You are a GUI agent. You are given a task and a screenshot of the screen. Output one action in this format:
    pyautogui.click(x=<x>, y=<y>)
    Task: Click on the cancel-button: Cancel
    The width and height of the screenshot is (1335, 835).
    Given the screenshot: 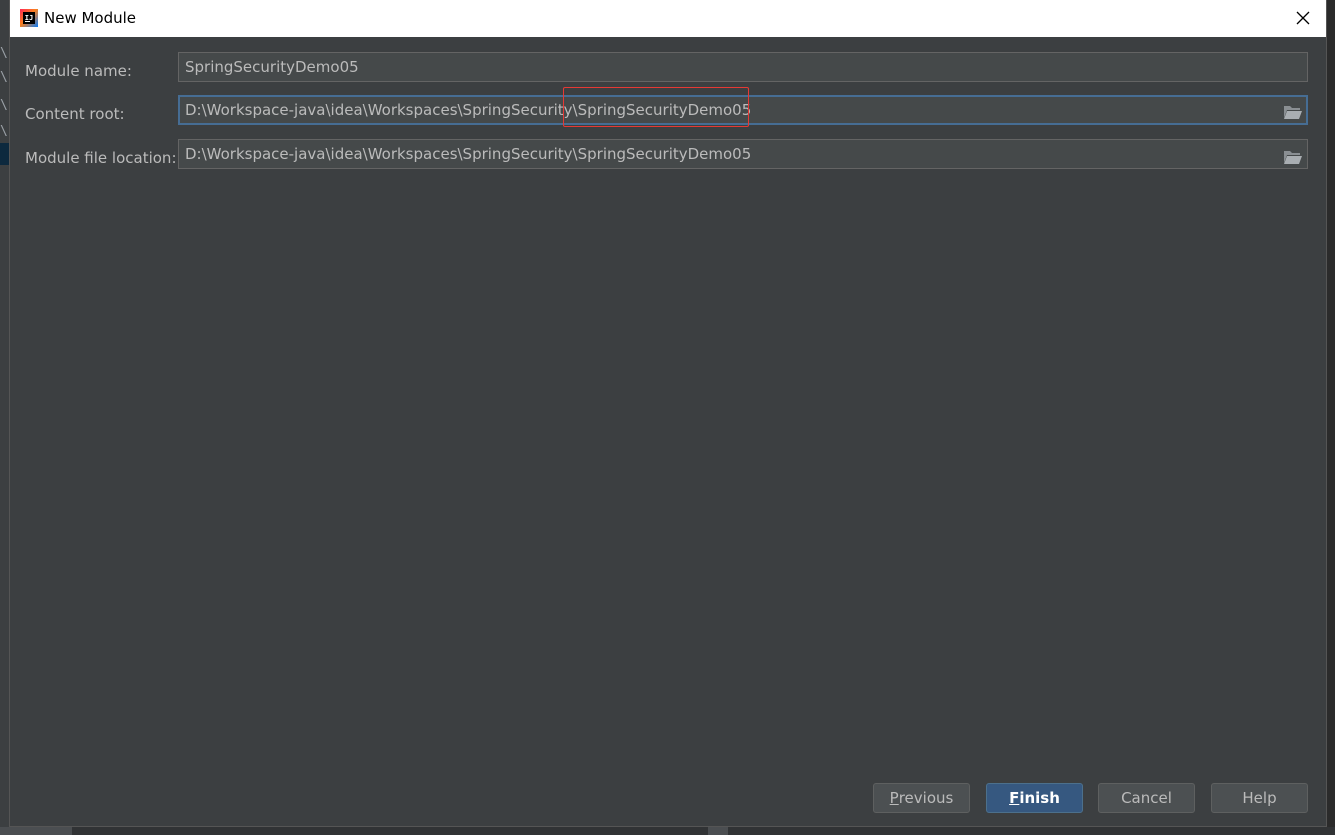 What is the action you would take?
    pyautogui.click(x=1146, y=798)
    